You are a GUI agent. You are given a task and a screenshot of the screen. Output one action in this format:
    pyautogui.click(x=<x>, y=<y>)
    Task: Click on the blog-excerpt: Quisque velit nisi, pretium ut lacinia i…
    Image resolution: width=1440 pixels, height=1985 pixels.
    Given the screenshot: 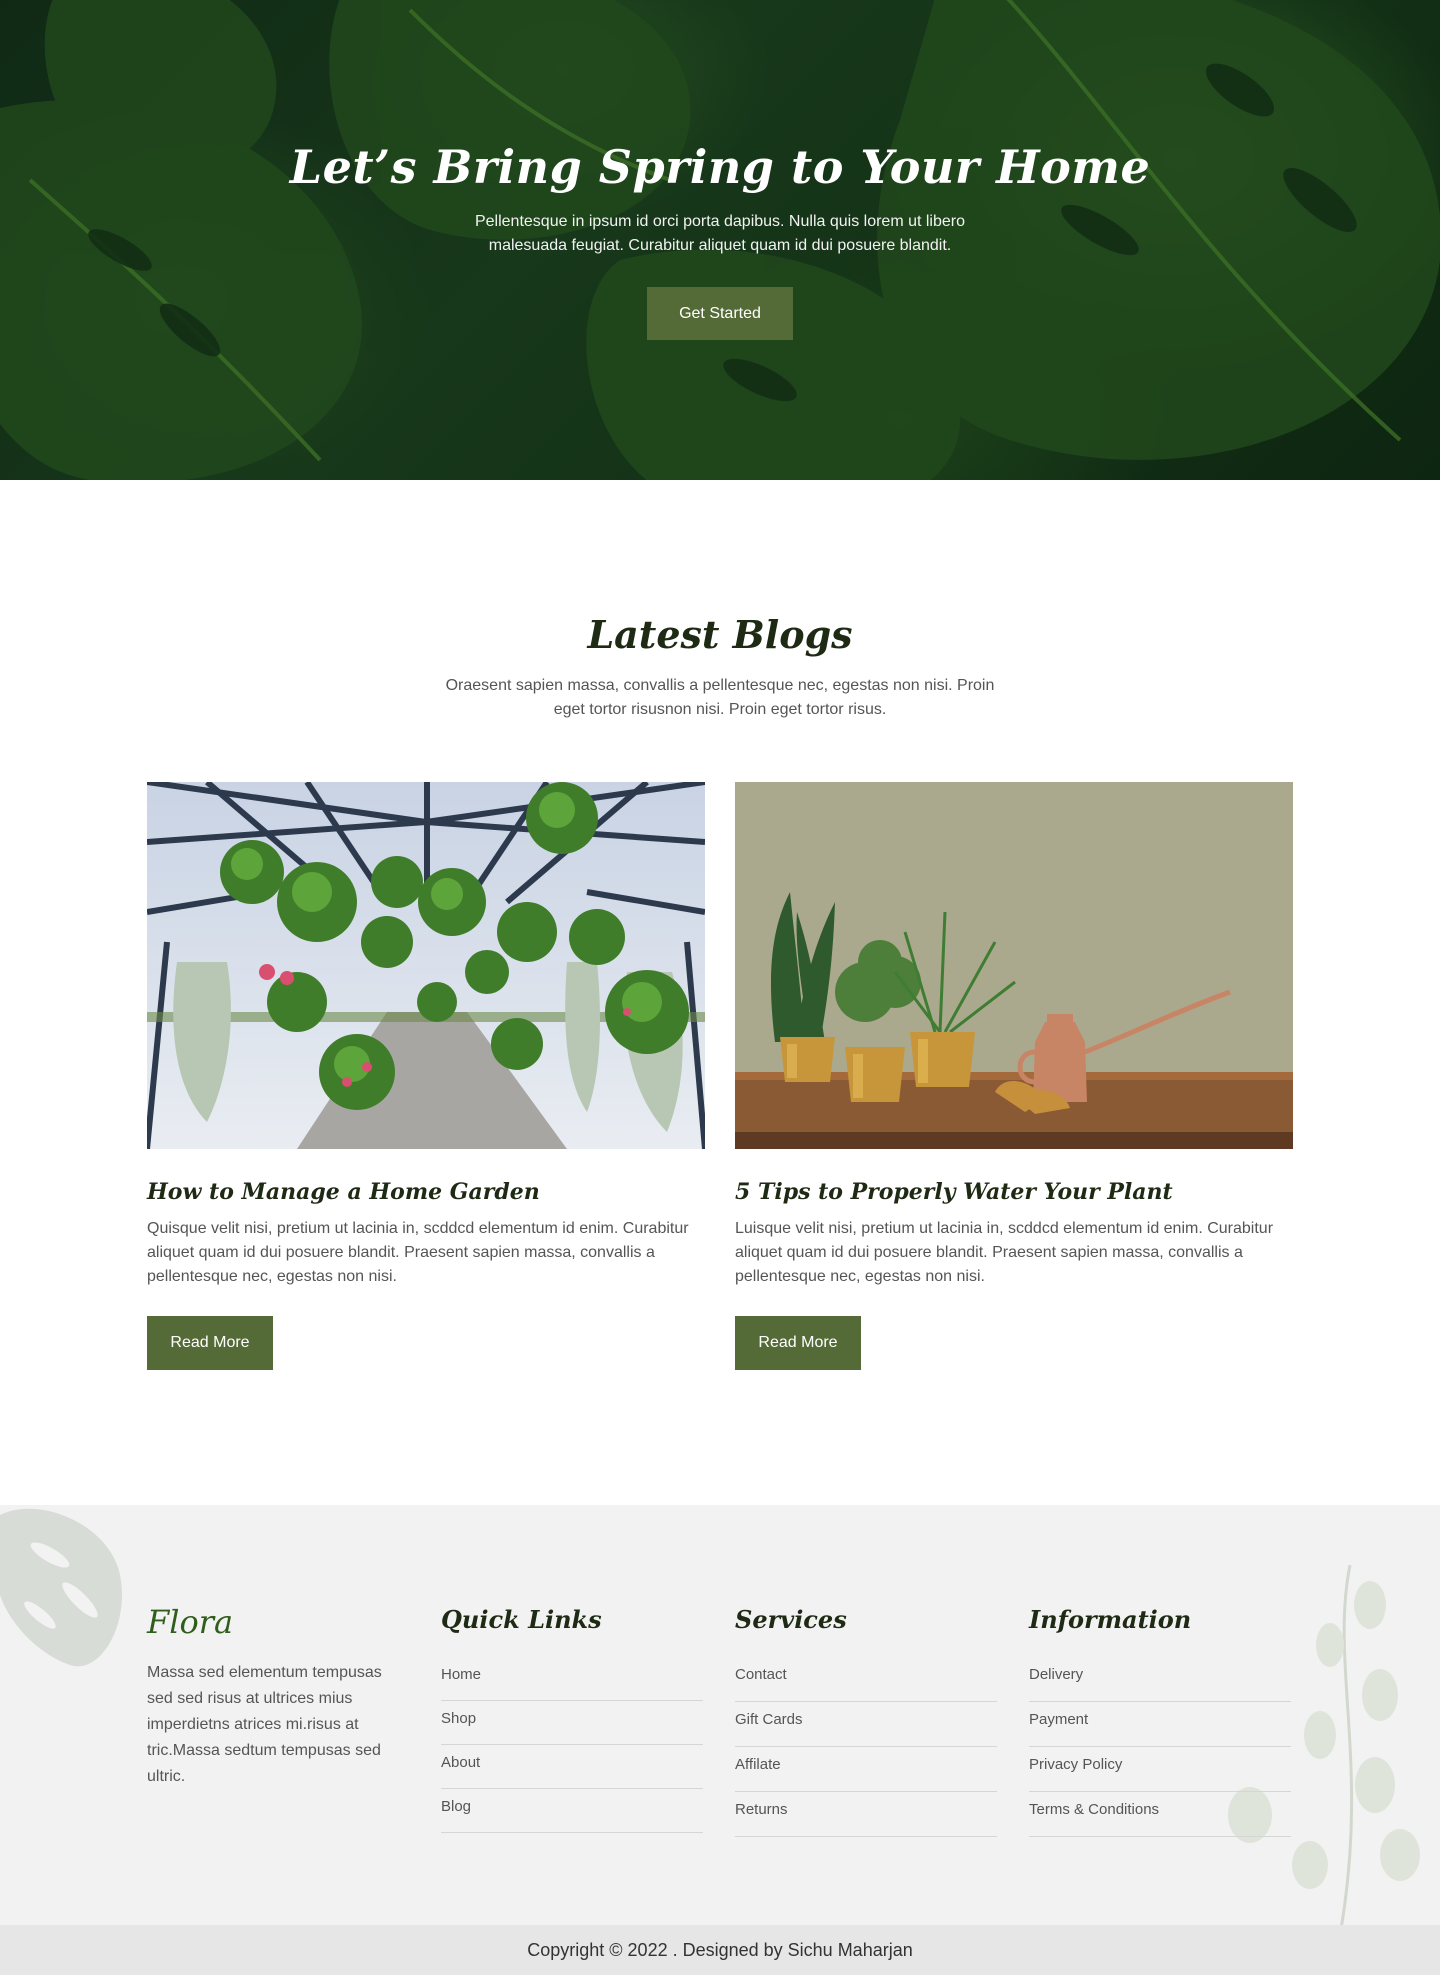 What is the action you would take?
    pyautogui.click(x=418, y=1252)
    